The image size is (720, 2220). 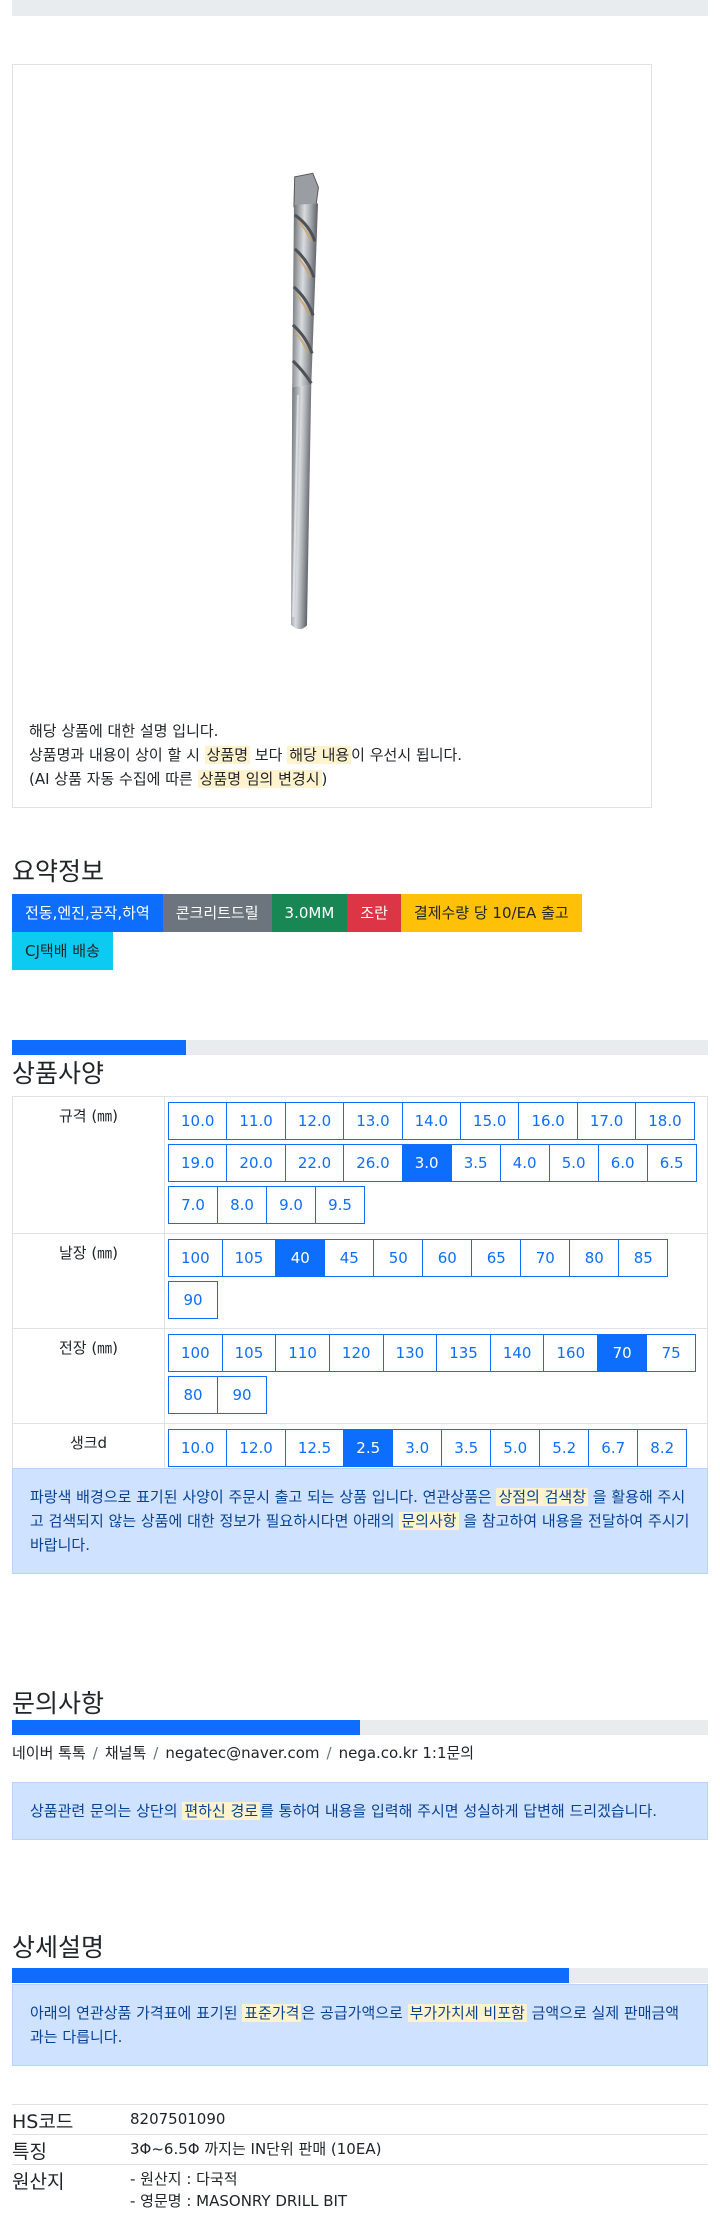 I want to click on option-button: 8.0, so click(x=242, y=1205).